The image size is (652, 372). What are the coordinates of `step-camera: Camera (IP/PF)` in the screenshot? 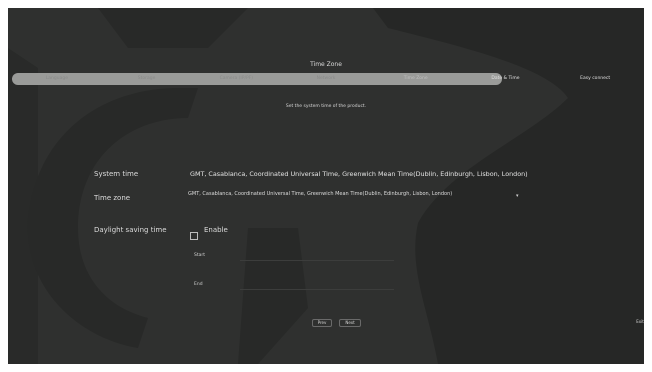 It's located at (236, 79).